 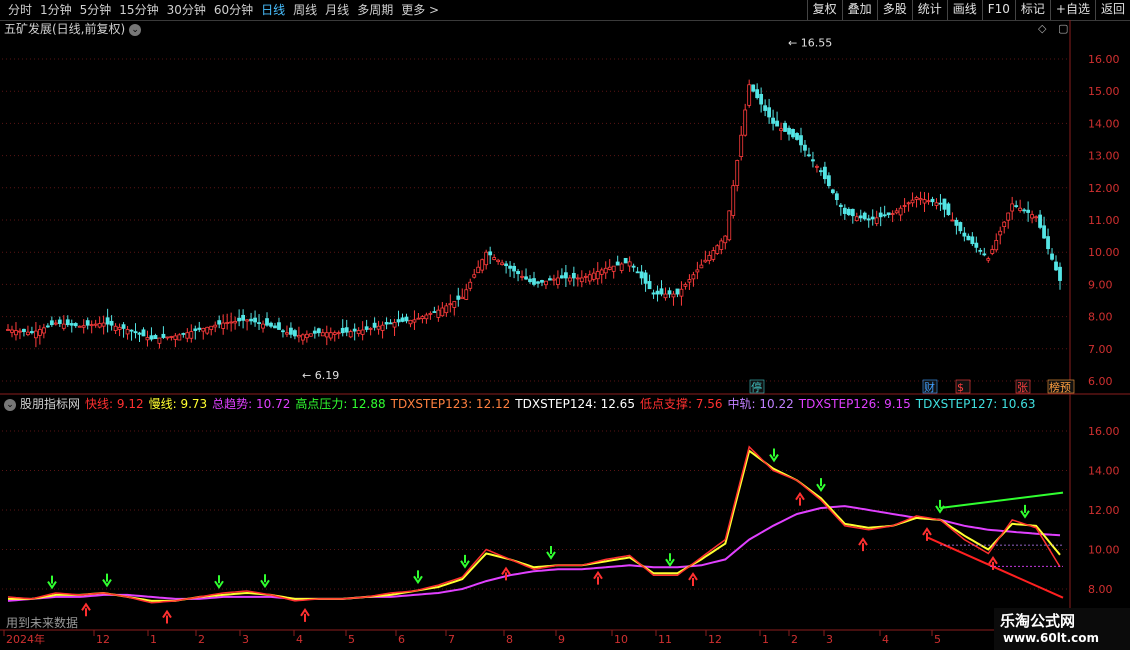 I want to click on time-tick-label: 11, so click(x=665, y=639).